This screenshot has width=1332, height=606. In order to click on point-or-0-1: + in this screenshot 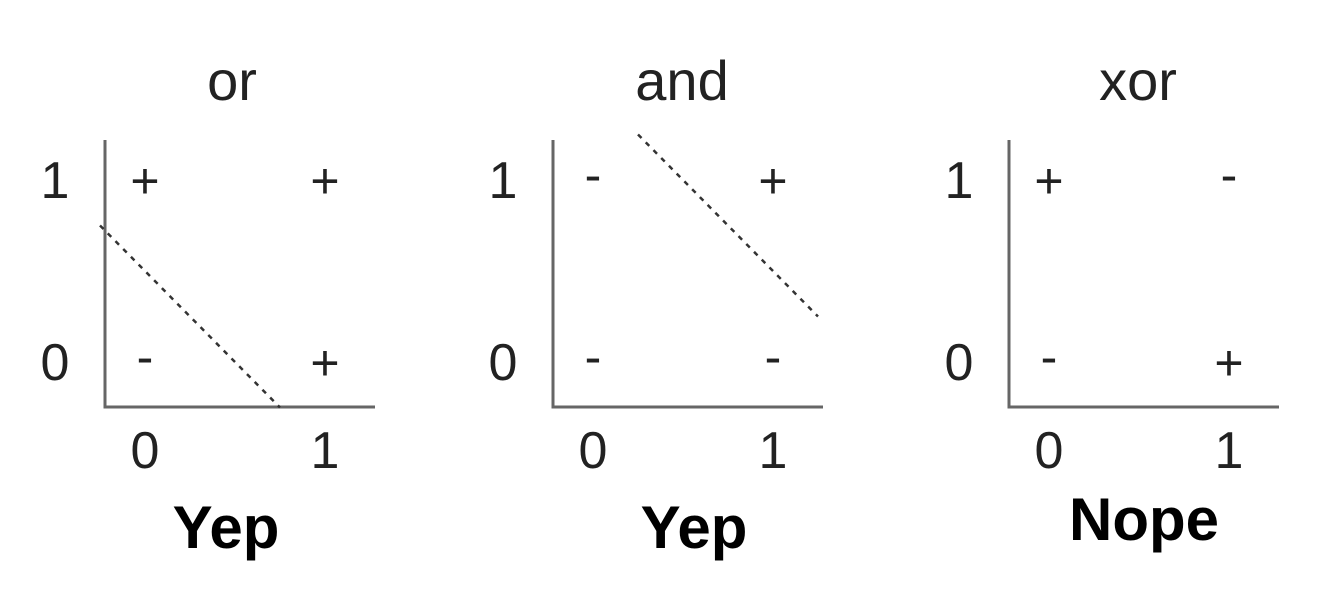, I will do `click(144, 181)`.